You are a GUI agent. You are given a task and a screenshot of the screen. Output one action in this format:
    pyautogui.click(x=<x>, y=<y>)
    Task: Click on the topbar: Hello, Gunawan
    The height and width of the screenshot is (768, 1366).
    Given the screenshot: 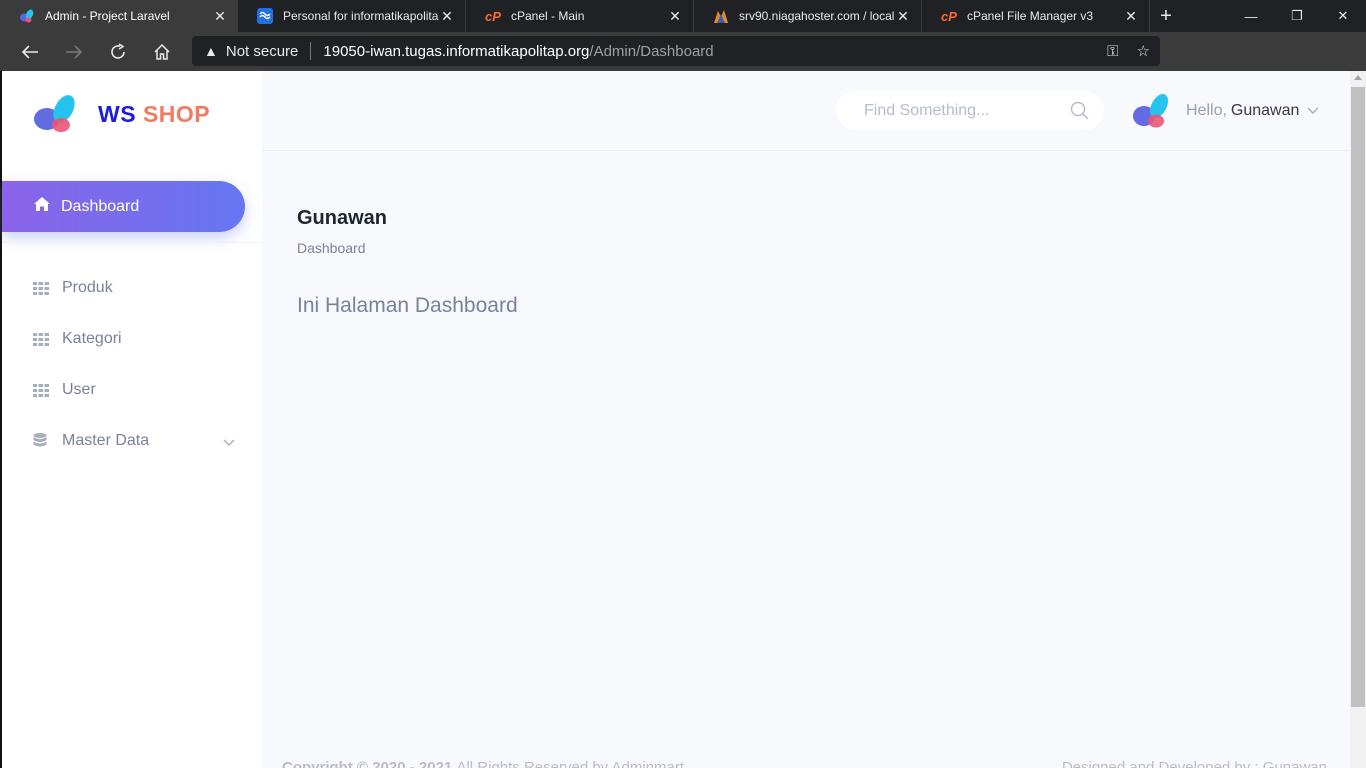 What is the action you would take?
    pyautogui.click(x=806, y=111)
    